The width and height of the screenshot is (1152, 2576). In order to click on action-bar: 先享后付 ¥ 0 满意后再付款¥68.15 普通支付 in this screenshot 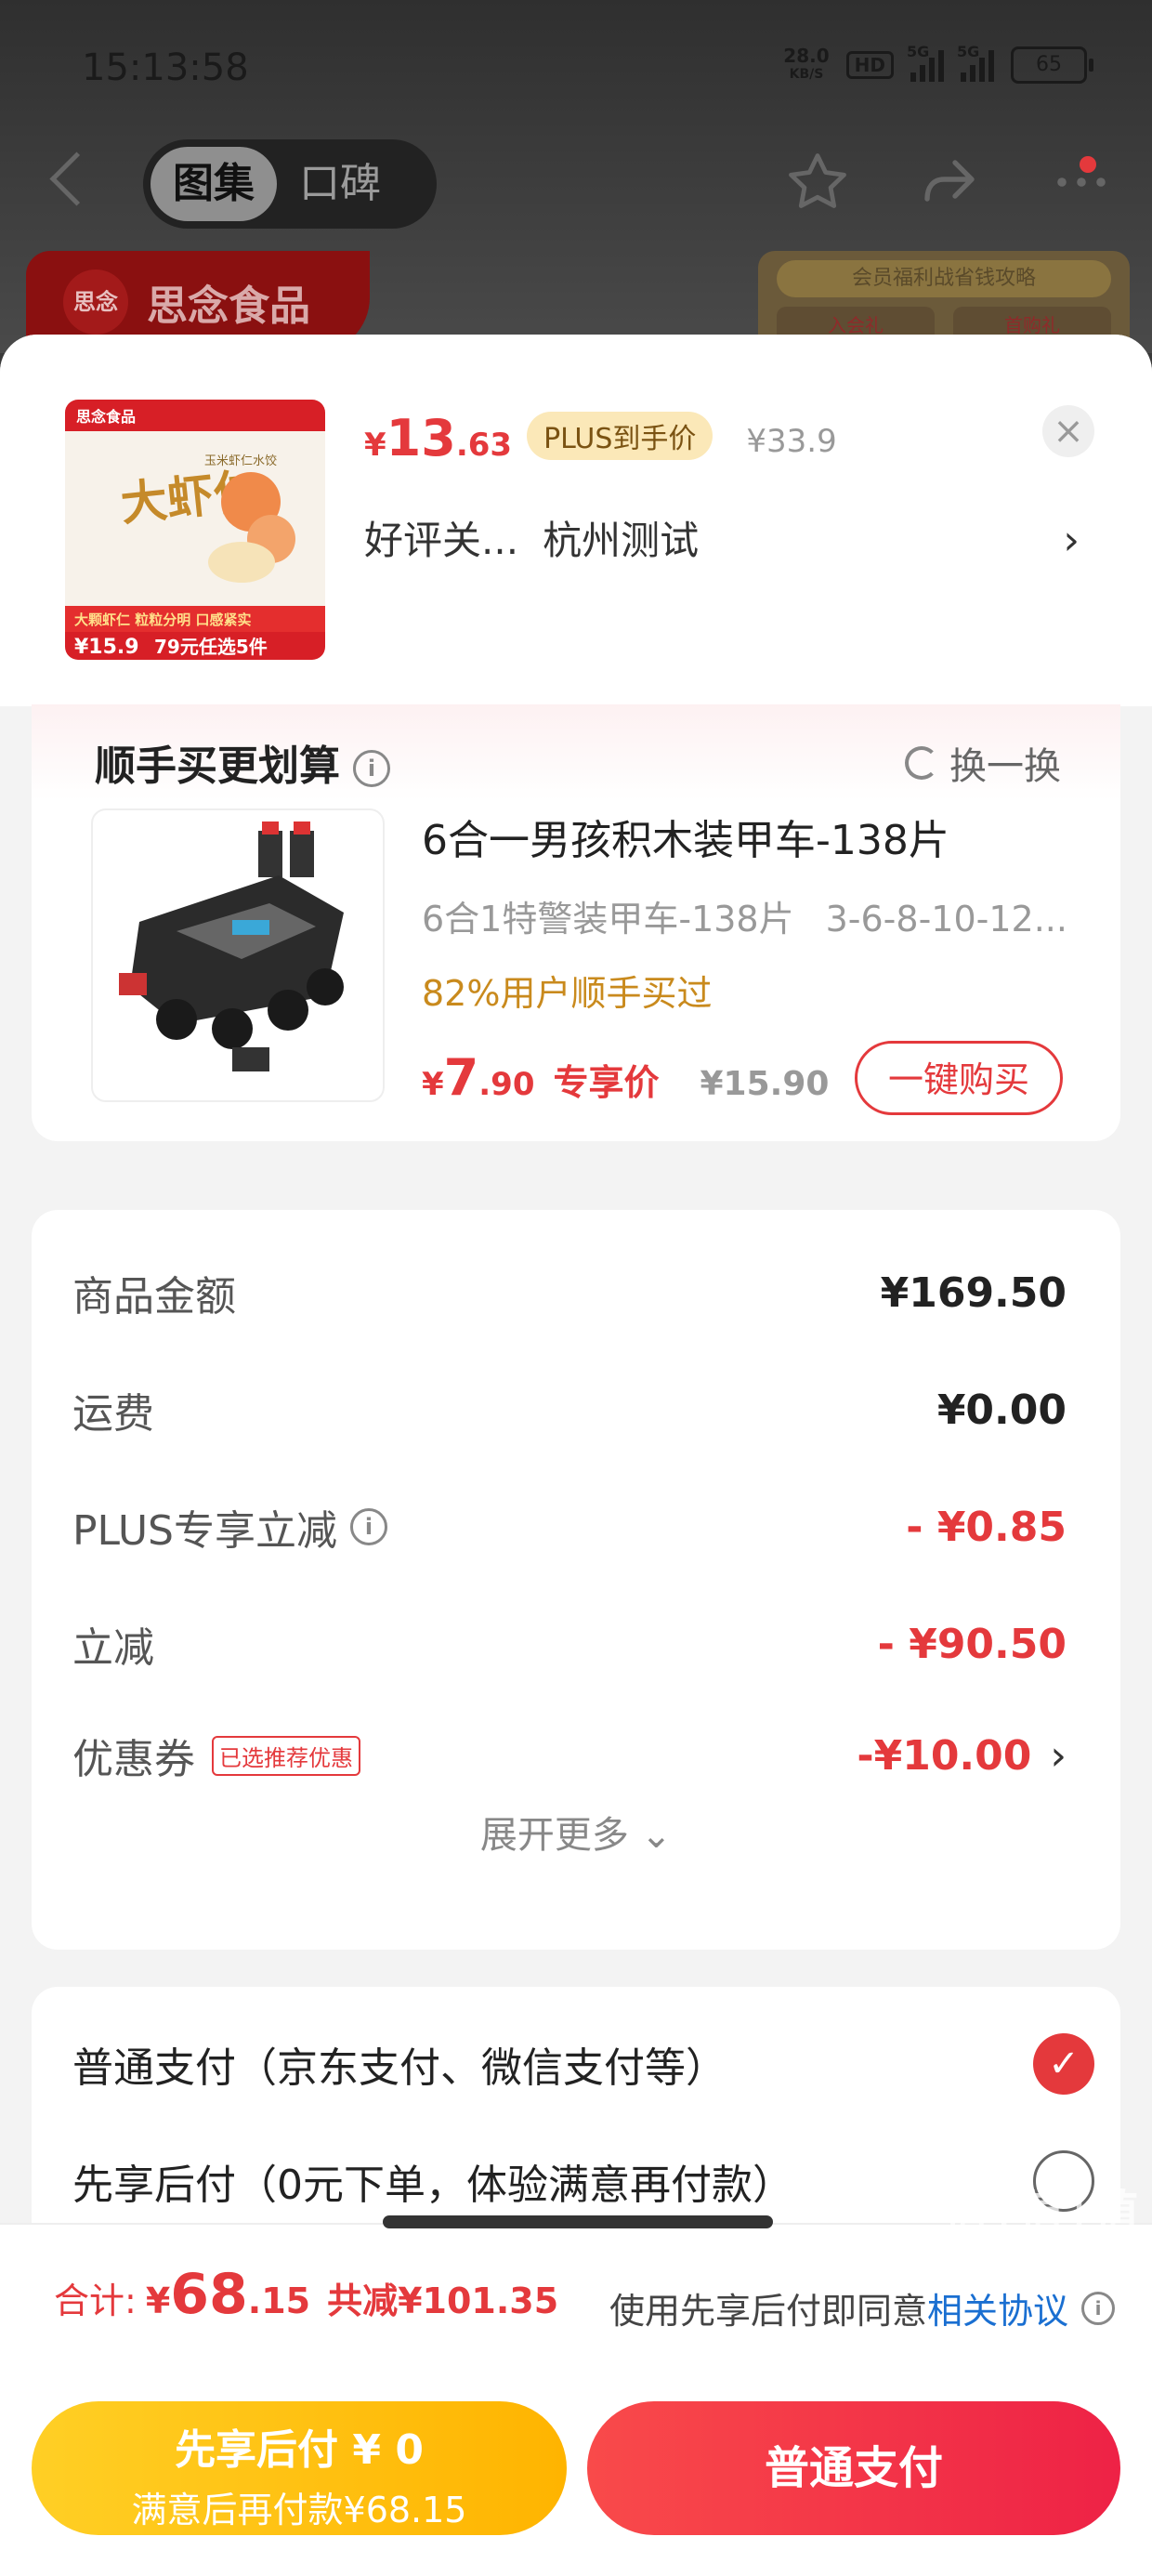, I will do `click(576, 2478)`.